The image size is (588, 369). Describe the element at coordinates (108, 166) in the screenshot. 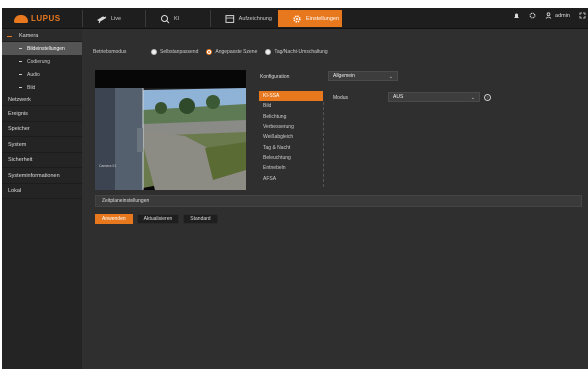

I see `camera-osd-label: Camera 01` at that location.